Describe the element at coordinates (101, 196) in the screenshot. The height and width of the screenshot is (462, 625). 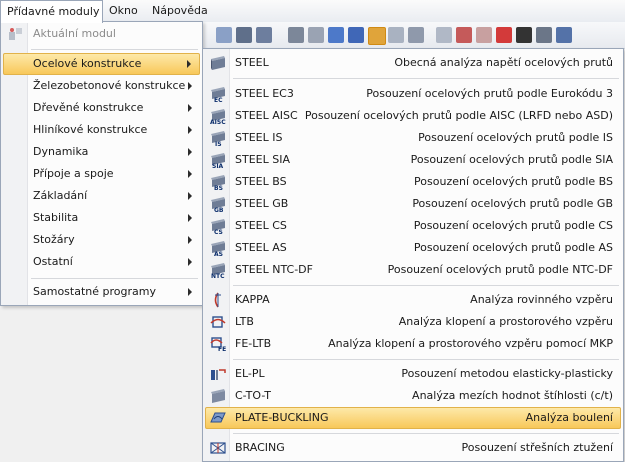
I see `menu-item-zakladani: Základání` at that location.